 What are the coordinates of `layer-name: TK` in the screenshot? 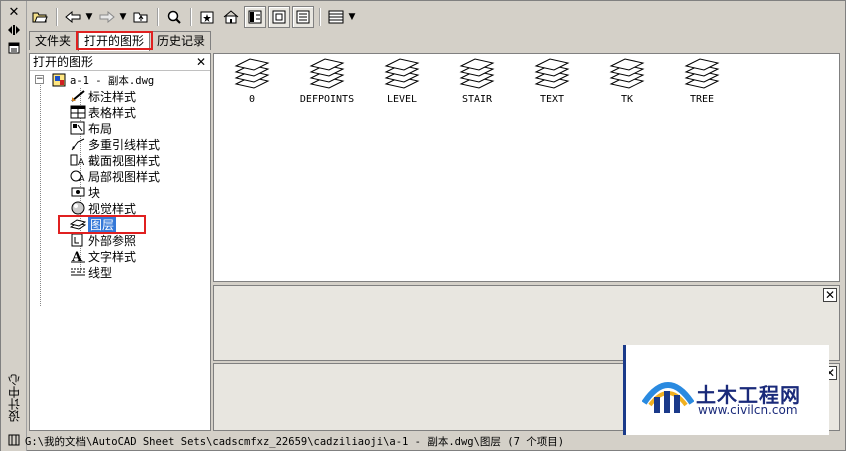 It's located at (627, 99).